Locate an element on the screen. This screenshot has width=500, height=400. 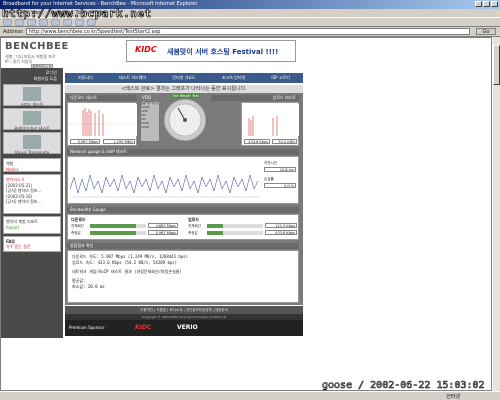
capacity-scale: 100M 10M 5M 1M 500K 100K is located at coordinates (150, 123).